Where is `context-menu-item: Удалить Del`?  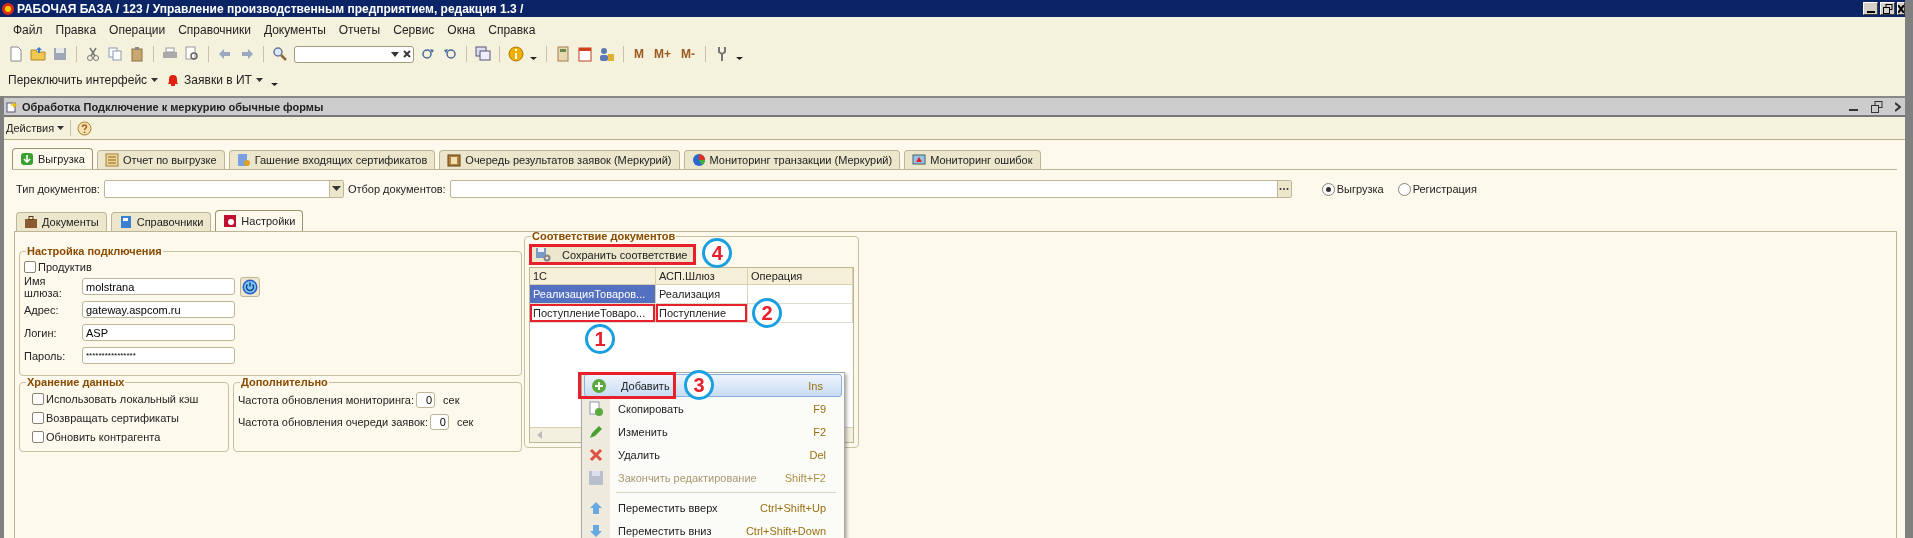
context-menu-item: Удалить Del is located at coordinates (713, 454).